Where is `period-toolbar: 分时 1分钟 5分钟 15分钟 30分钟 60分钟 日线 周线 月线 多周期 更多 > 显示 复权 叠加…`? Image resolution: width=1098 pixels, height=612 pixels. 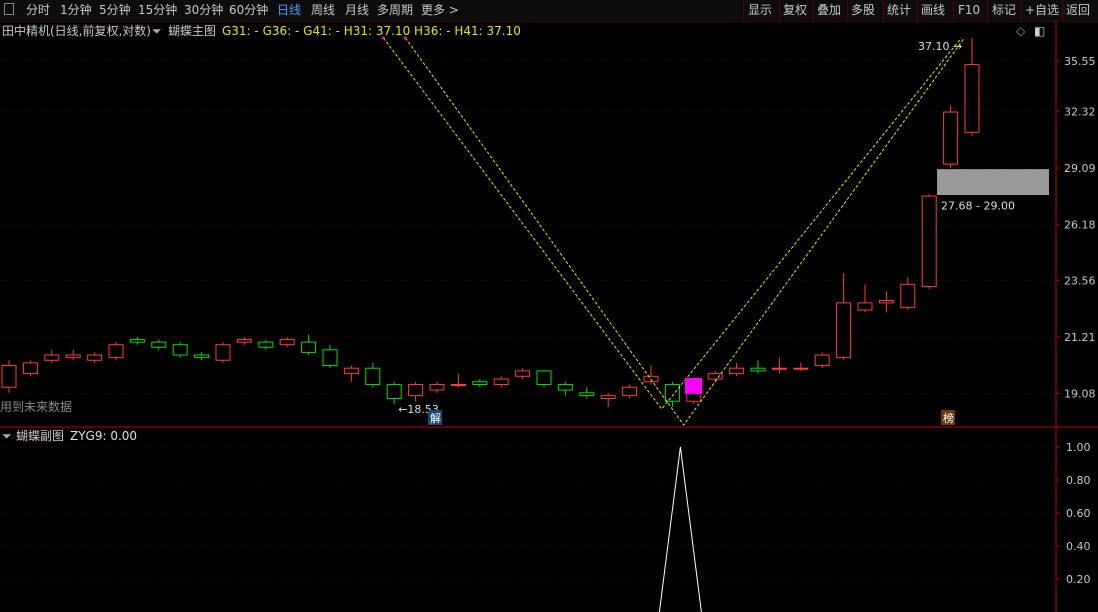
period-toolbar: 分时 1分钟 5分钟 15分钟 30分钟 60分钟 日线 周线 月线 多周期 更多 > 显示 复权 叠加… is located at coordinates (549, 11).